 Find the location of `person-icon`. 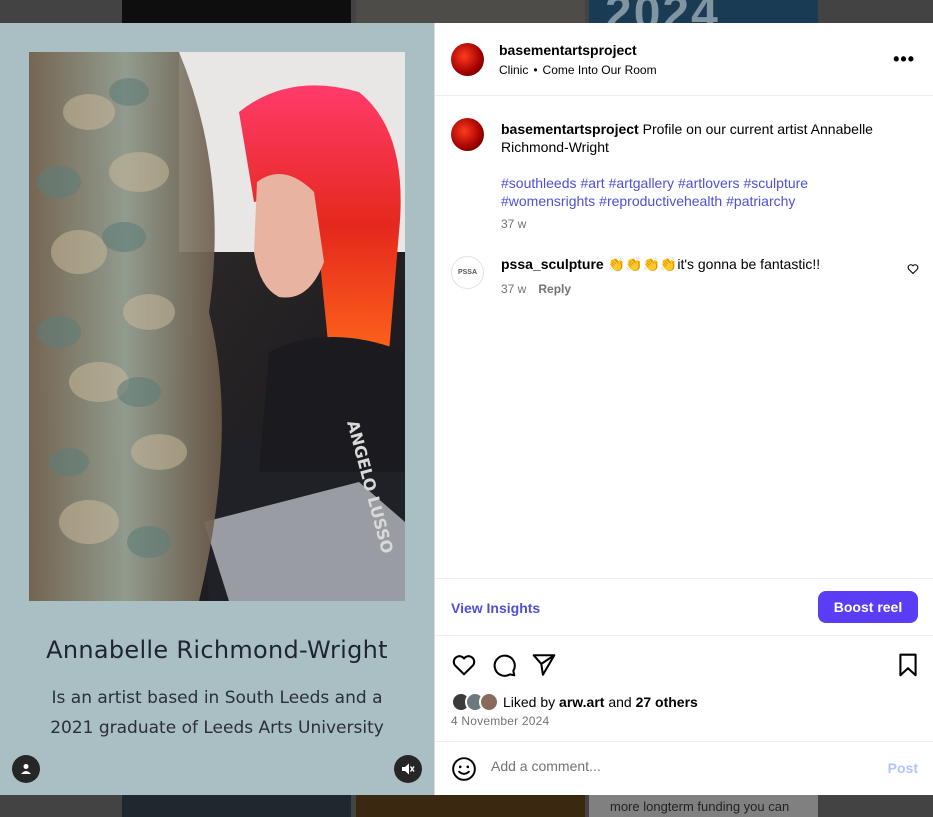

person-icon is located at coordinates (26, 769).